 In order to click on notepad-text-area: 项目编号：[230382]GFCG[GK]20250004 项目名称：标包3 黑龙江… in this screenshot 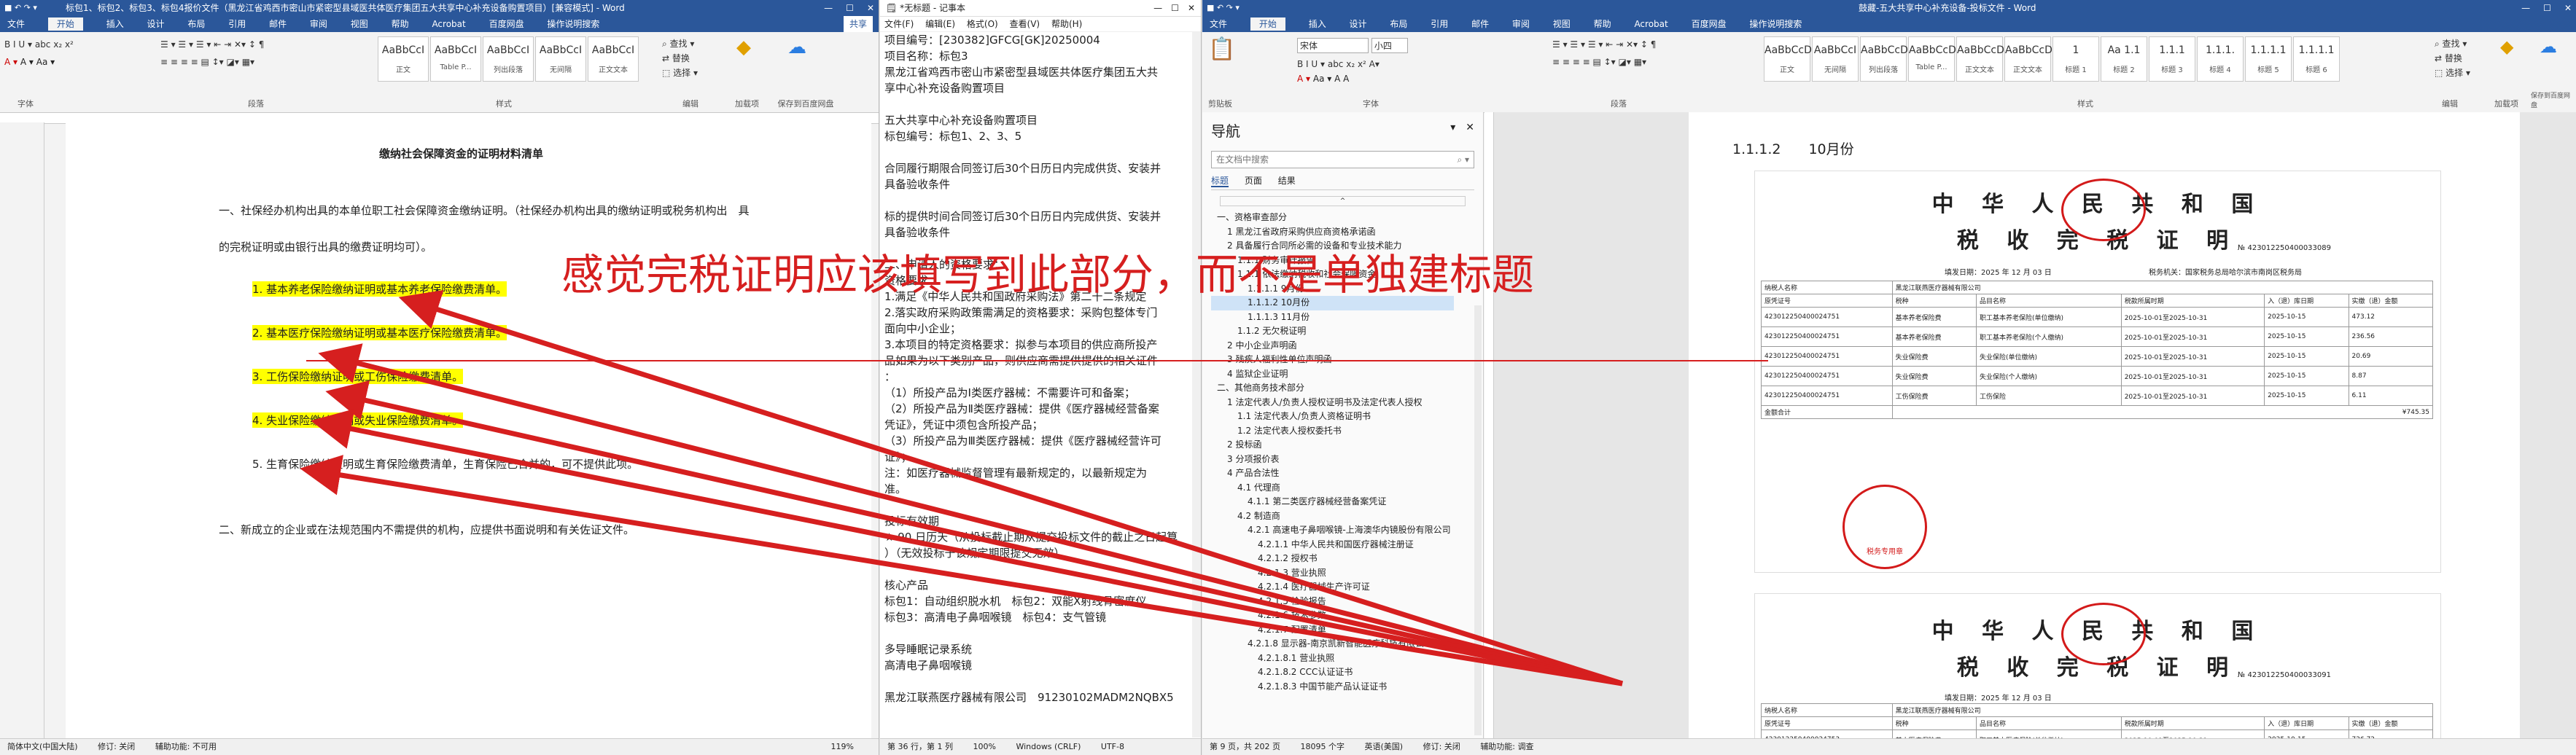, I will do `click(1037, 385)`.